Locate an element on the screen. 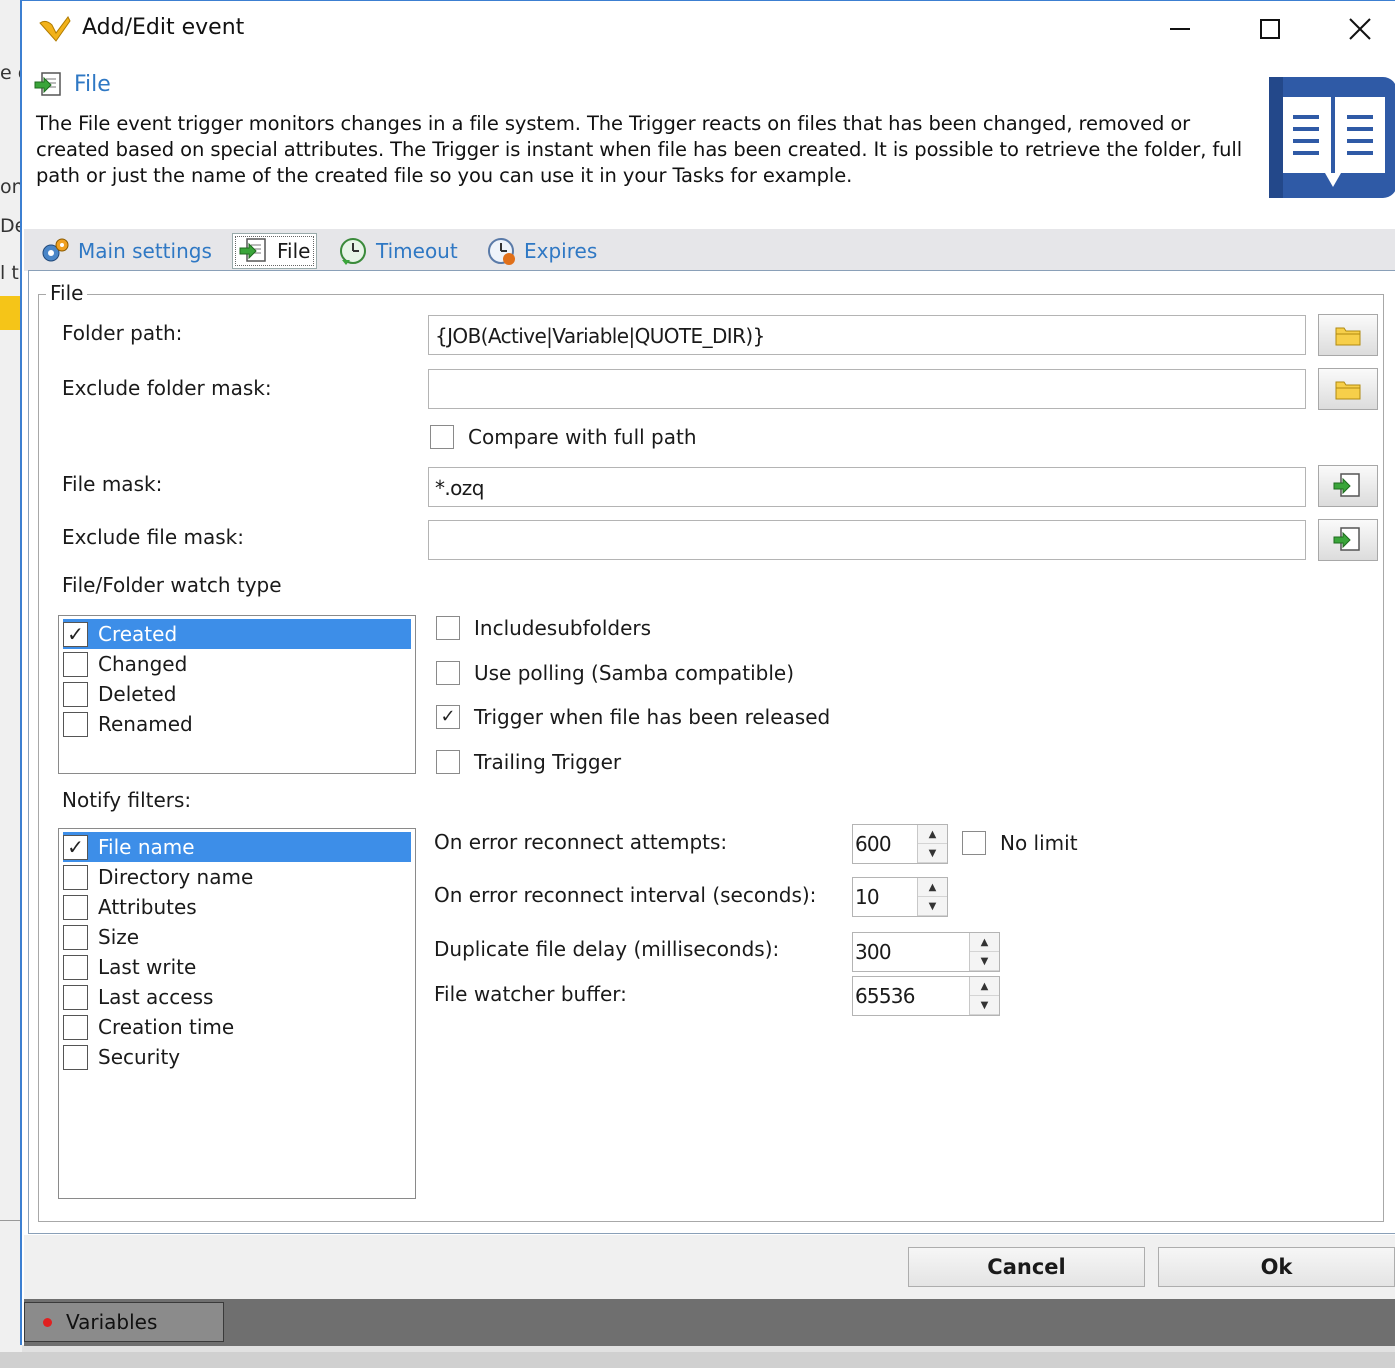  file-mask-input: *.ozq is located at coordinates (867, 487).